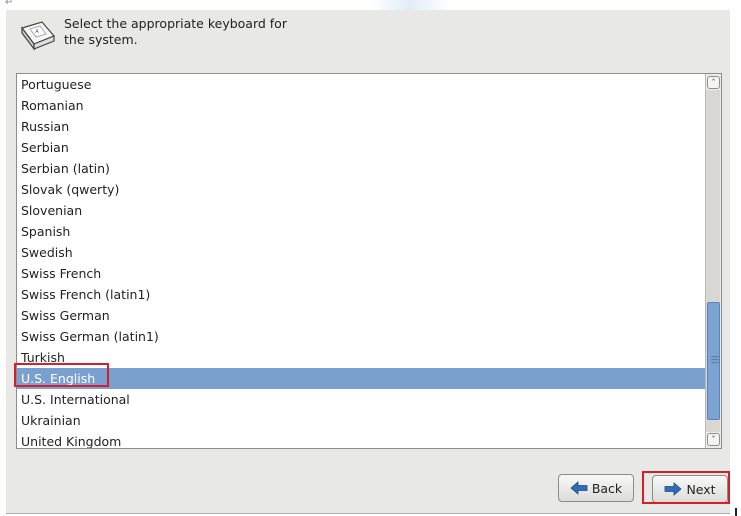 This screenshot has width=741, height=516. What do you see at coordinates (361, 189) in the screenshot?
I see `list-item: Slovak (qwerty)` at bounding box center [361, 189].